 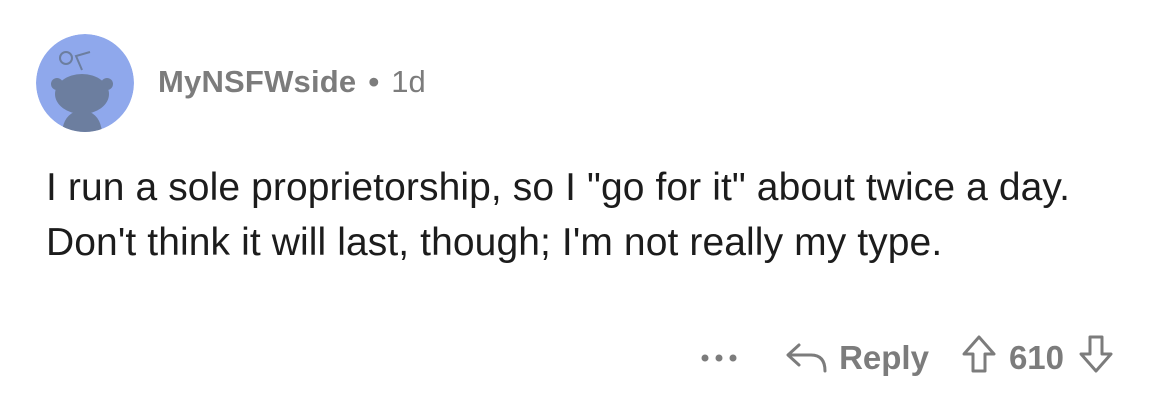 I want to click on avatar, so click(x=85, y=83).